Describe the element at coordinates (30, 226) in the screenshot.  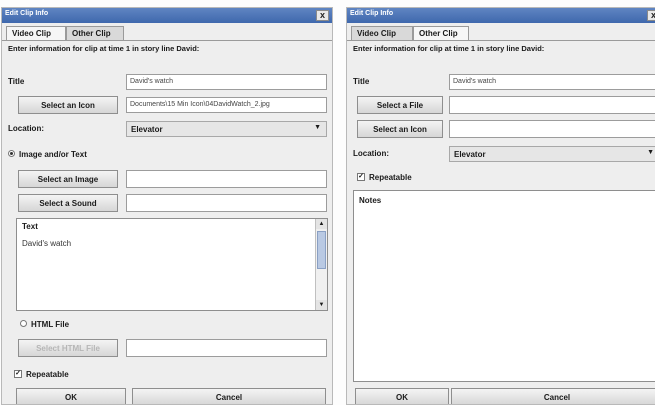
I see `text-panel-title: Text` at that location.